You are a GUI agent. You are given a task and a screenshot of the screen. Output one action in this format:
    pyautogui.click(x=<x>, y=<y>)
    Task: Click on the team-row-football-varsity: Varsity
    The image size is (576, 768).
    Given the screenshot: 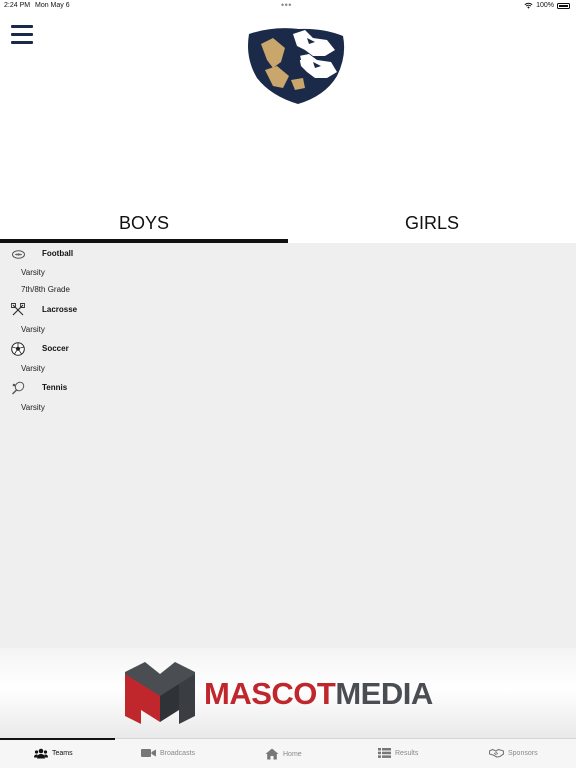 What is the action you would take?
    pyautogui.click(x=33, y=272)
    